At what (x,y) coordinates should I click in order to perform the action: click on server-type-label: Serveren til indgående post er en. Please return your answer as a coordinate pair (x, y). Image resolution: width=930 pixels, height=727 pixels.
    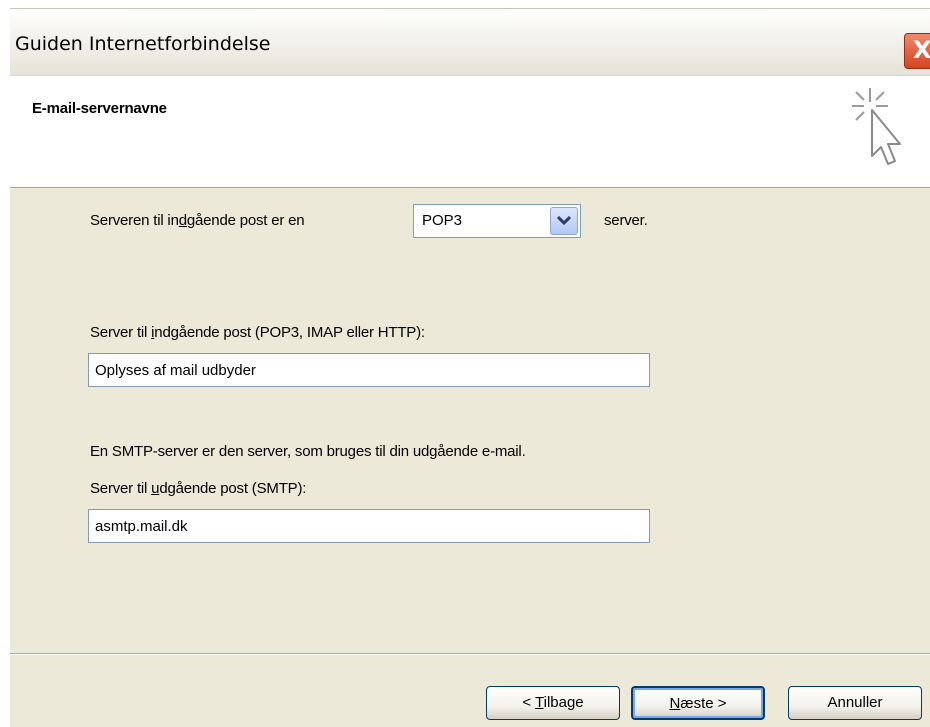
    Looking at the image, I should click on (197, 220).